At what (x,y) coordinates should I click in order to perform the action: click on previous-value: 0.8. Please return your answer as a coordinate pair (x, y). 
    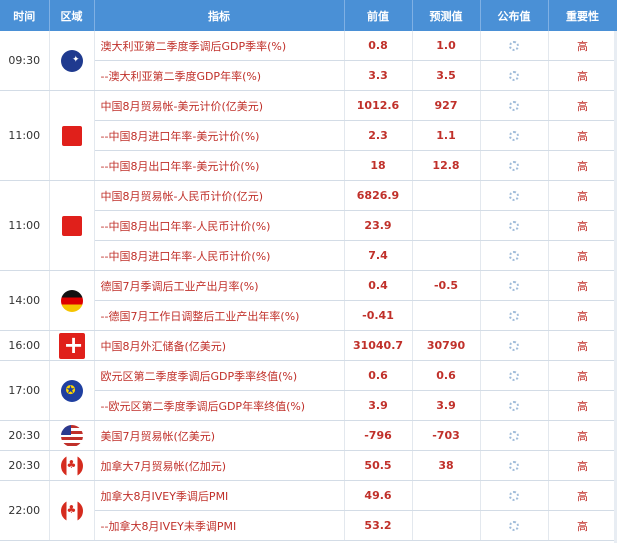
    Looking at the image, I should click on (378, 46).